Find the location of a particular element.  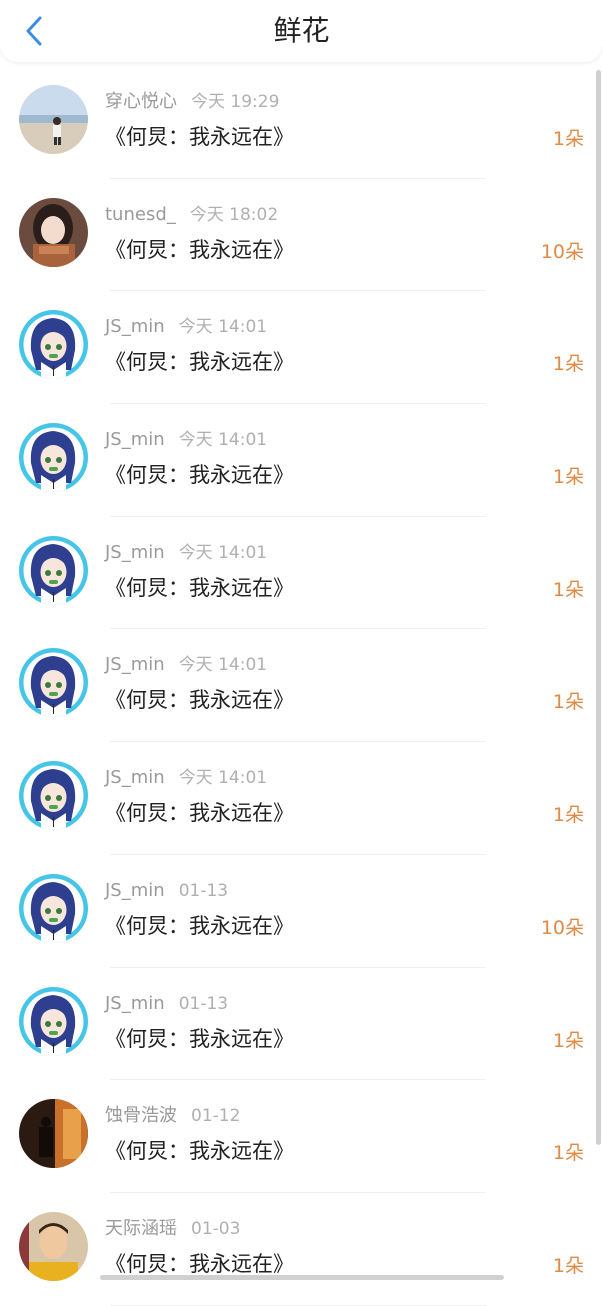

list-item: 天际涵瑶 01-03 《何炅：我永远在》 1朵 is located at coordinates (298, 1249).